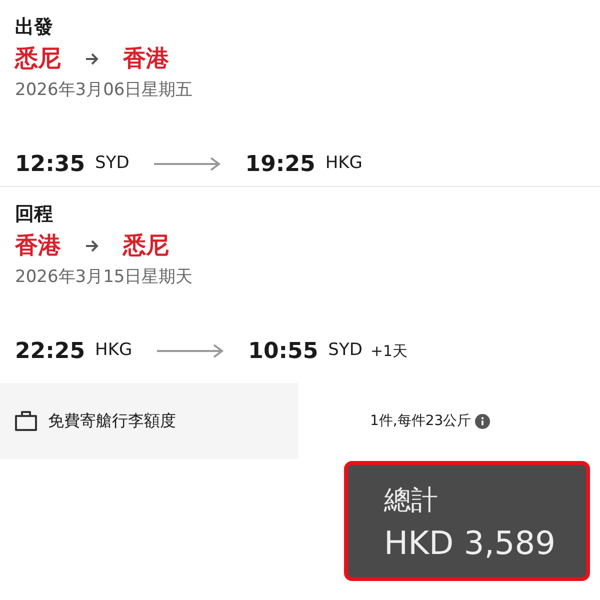 The image size is (600, 600). I want to click on departure-time: 22:25, so click(50, 352).